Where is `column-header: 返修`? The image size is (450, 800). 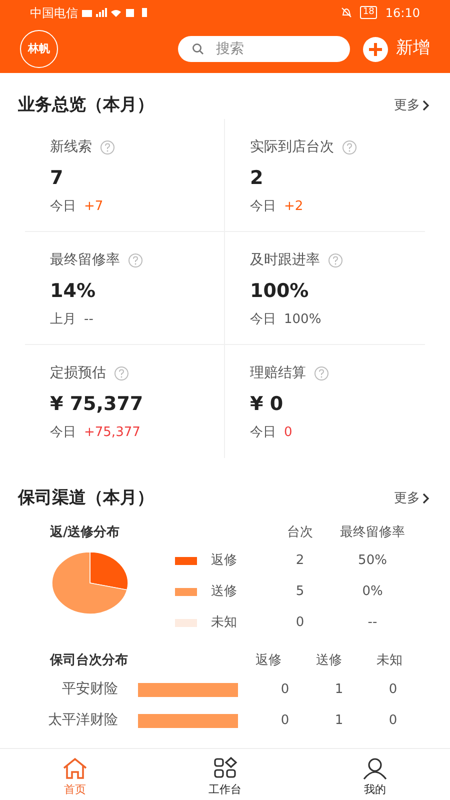
column-header: 返修 is located at coordinates (268, 661).